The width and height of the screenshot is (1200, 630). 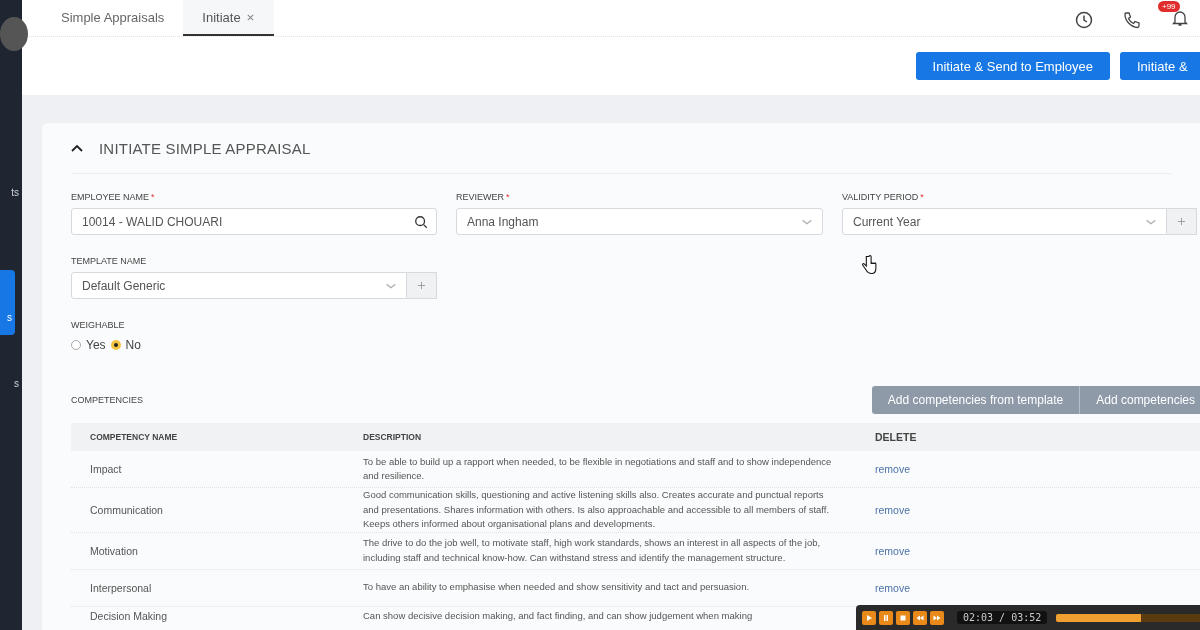 What do you see at coordinates (903, 617) in the screenshot?
I see `stop-button` at bounding box center [903, 617].